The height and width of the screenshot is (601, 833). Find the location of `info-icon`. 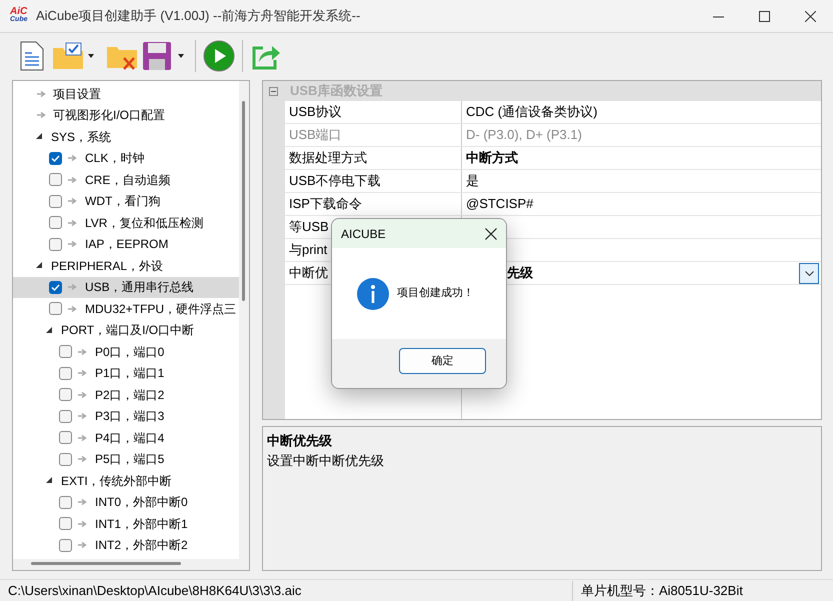

info-icon is located at coordinates (373, 294).